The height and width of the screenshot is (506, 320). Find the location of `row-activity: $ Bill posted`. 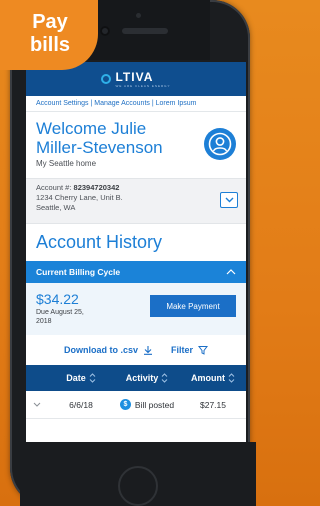

row-activity: $ Bill posted is located at coordinates (147, 404).